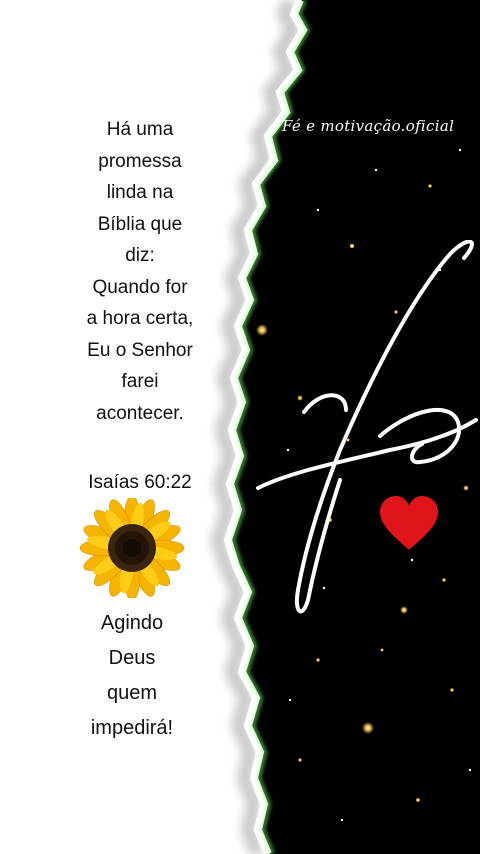 The width and height of the screenshot is (480, 854). I want to click on promise-line: diz:, so click(140, 255).